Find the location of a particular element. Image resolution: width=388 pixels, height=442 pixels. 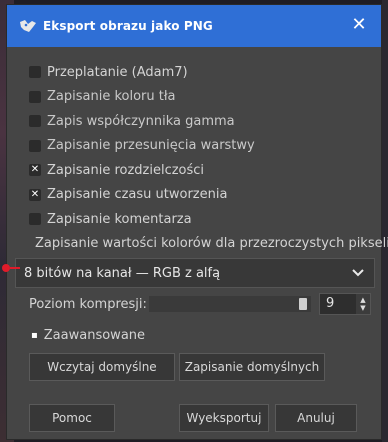

save-defaults-button: Zapisanie domyślnych is located at coordinates (252, 367).